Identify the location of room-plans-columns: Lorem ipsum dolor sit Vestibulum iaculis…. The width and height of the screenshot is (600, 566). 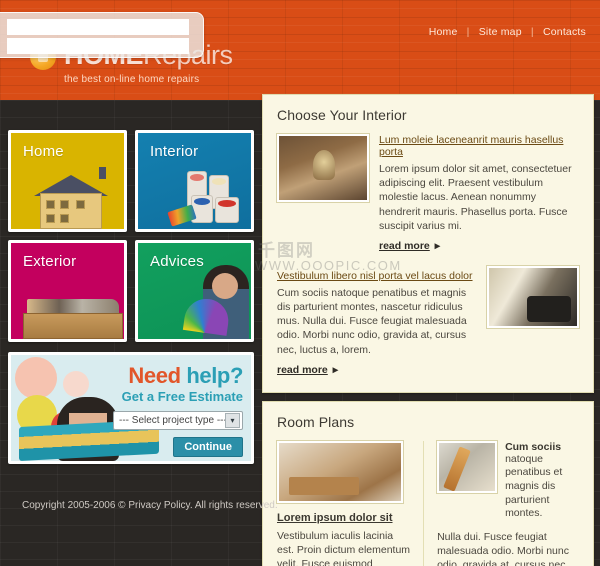
(427, 502).